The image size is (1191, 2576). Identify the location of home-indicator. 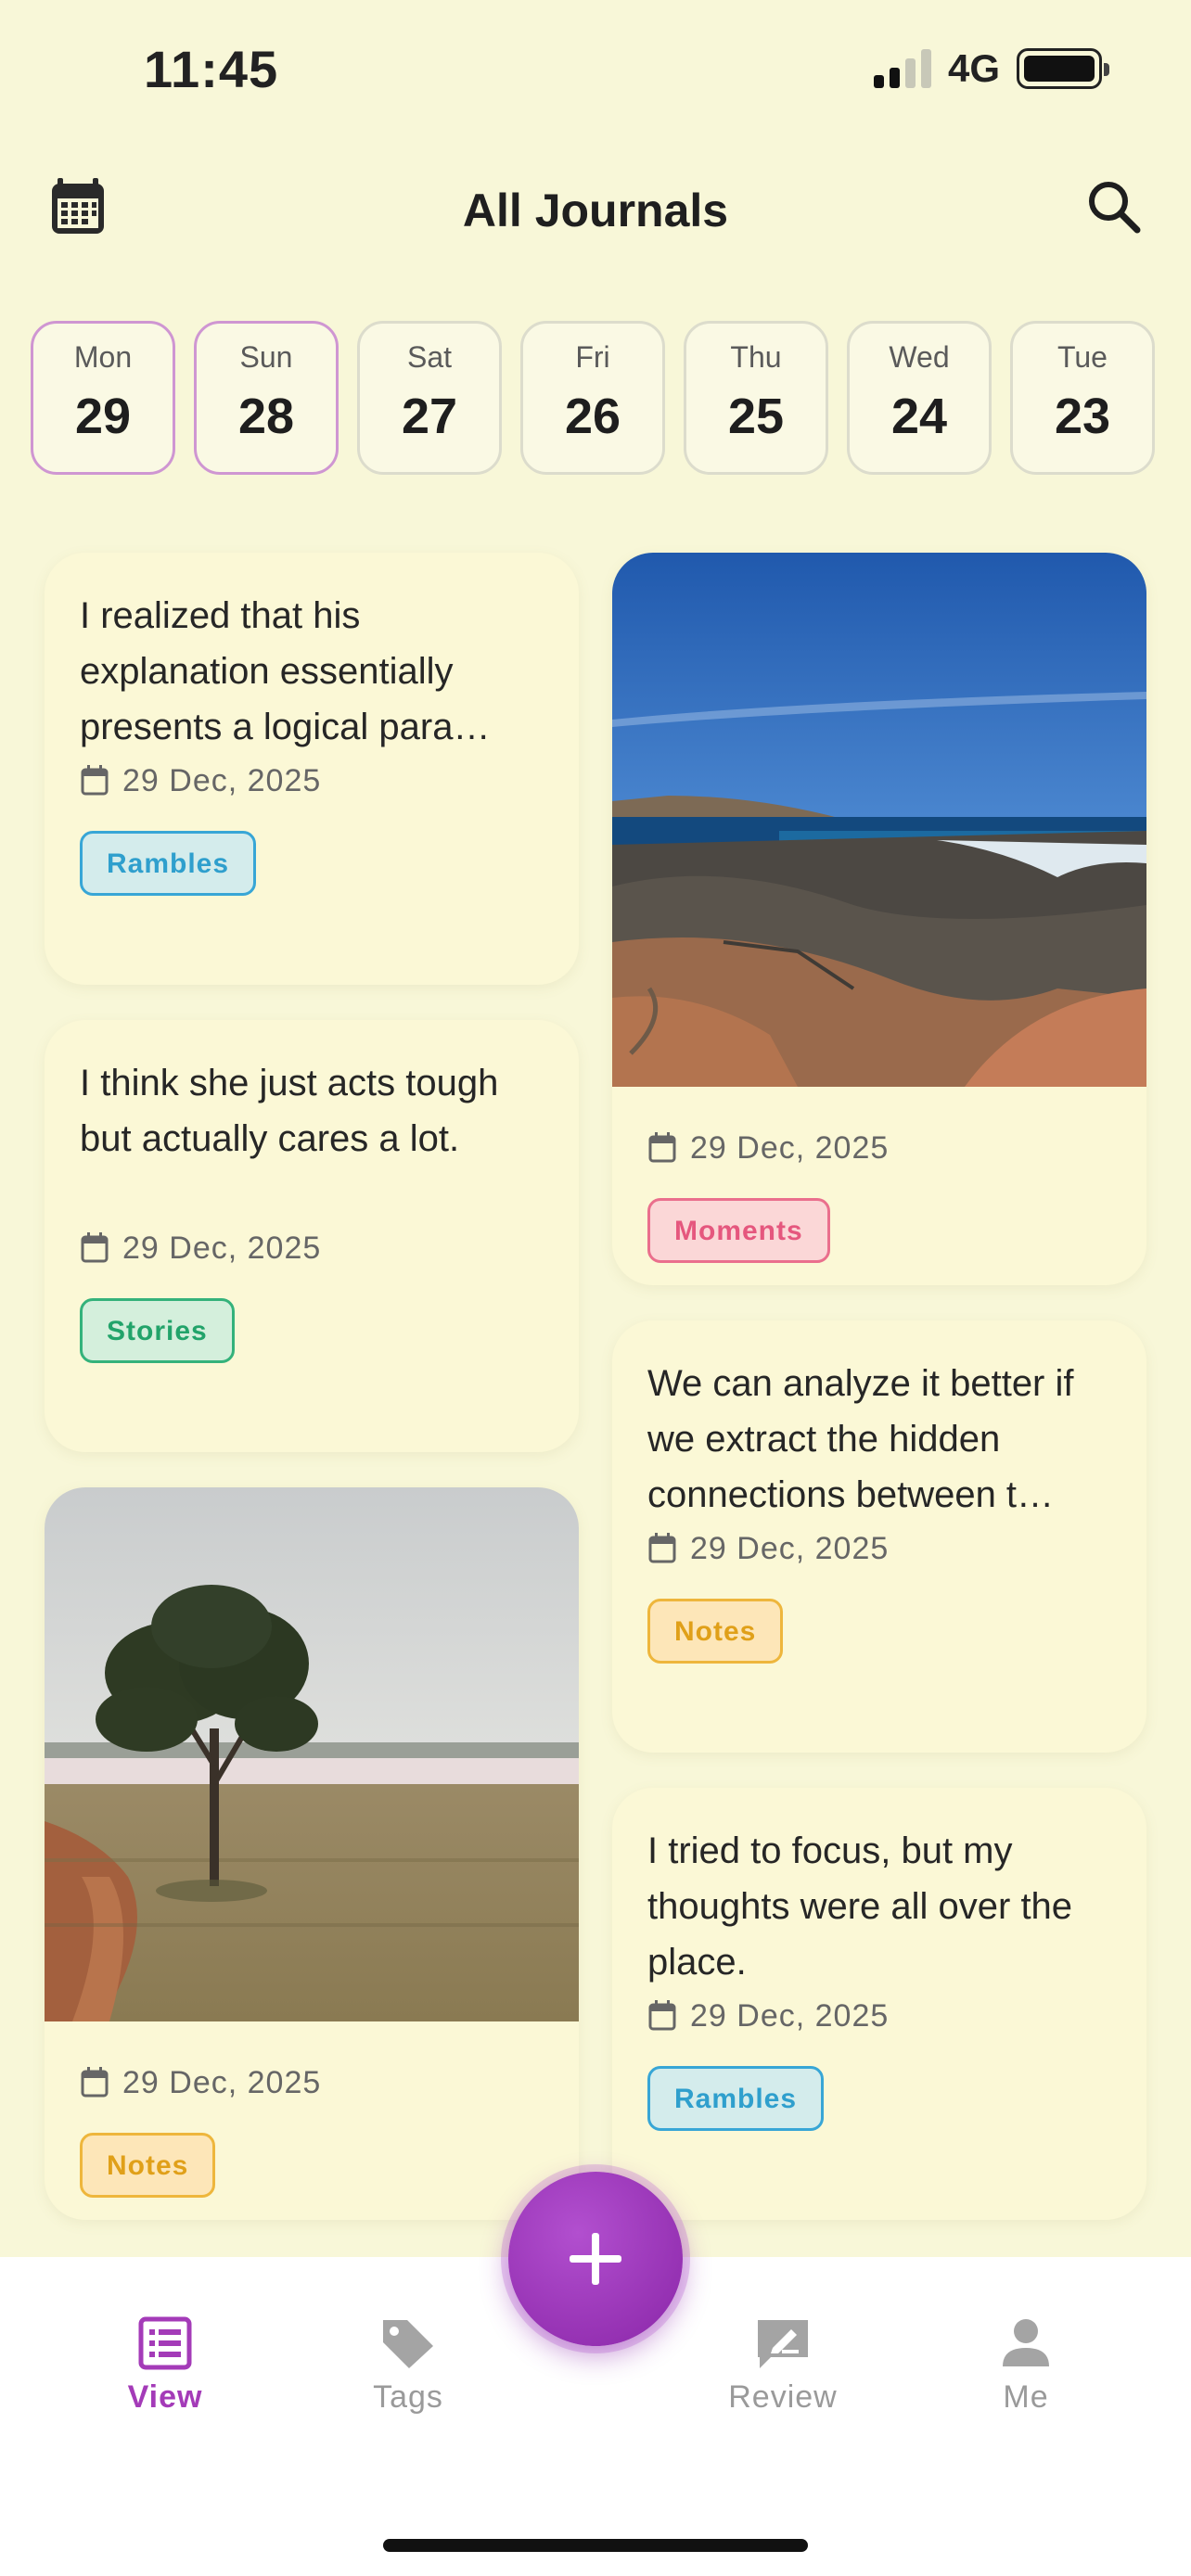
(595, 2545).